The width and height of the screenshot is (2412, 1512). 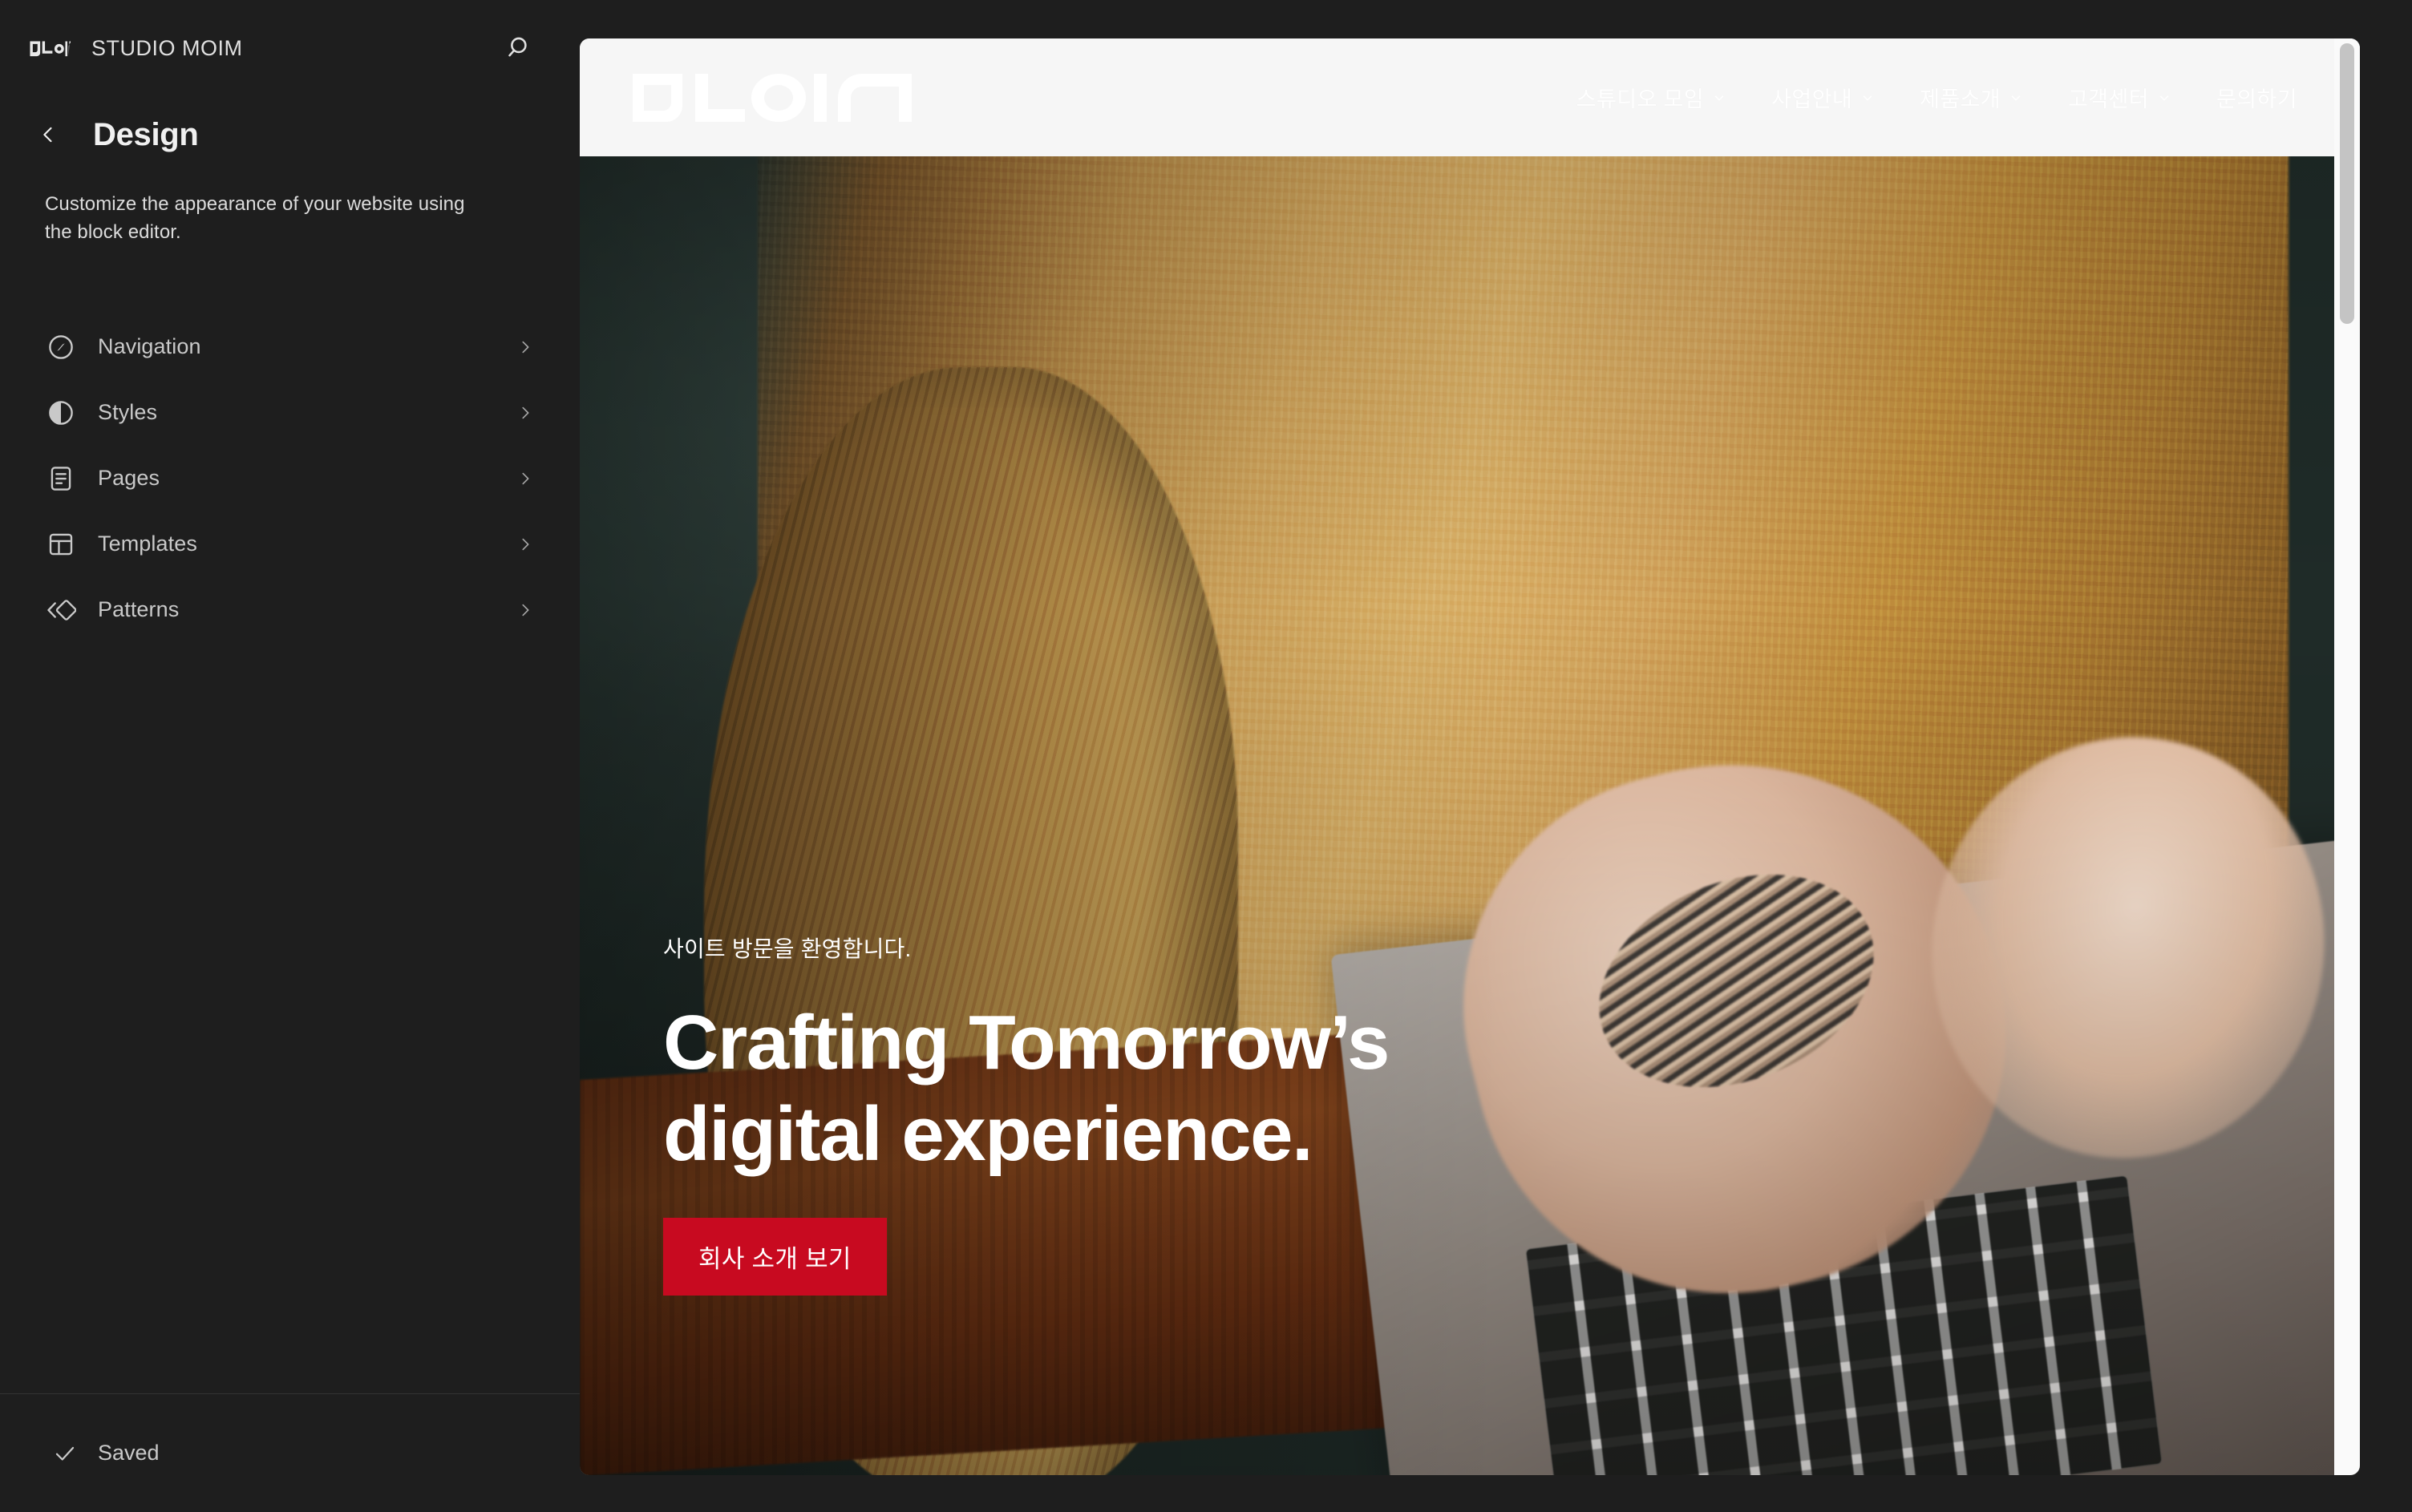 I want to click on sidebar-item-label: Navigation, so click(x=150, y=346).